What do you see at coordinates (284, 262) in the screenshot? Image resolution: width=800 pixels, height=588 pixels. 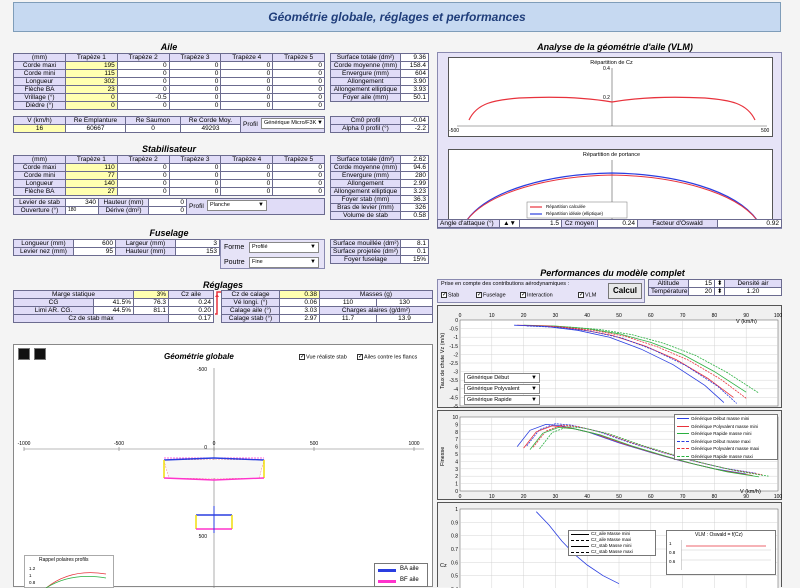 I see `poutre-select: Fine ▼` at bounding box center [284, 262].